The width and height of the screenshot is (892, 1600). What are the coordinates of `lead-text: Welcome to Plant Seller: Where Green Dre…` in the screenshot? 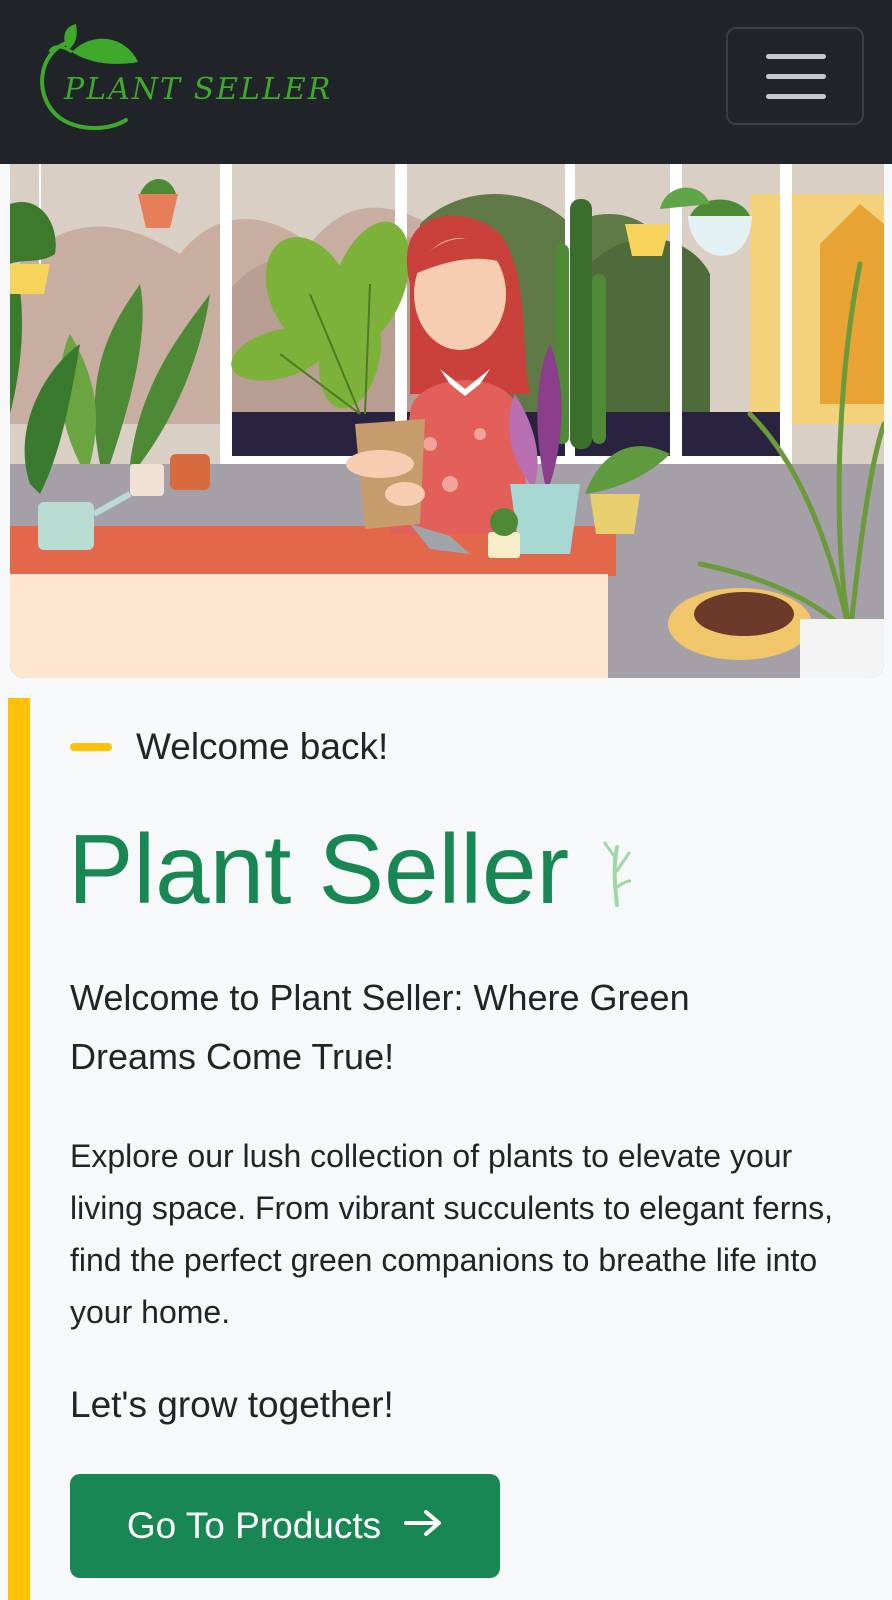 It's located at (380, 1027).